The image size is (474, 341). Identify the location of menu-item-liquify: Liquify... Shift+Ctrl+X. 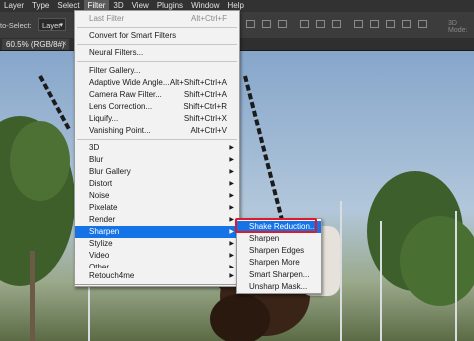
(157, 119).